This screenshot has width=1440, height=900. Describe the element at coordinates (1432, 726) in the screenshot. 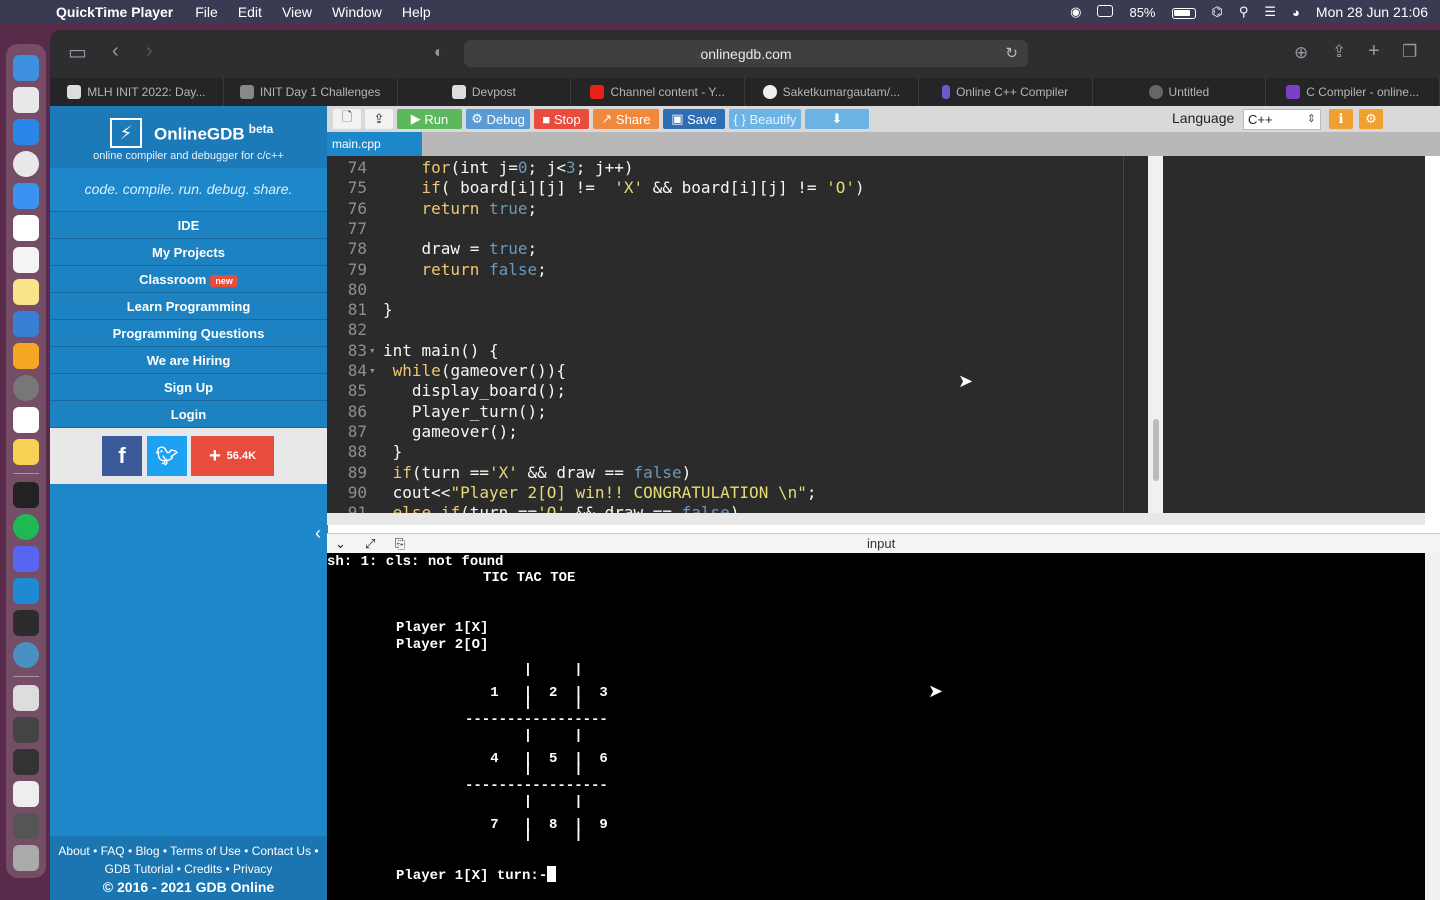

I see `console-scrollbar` at that location.